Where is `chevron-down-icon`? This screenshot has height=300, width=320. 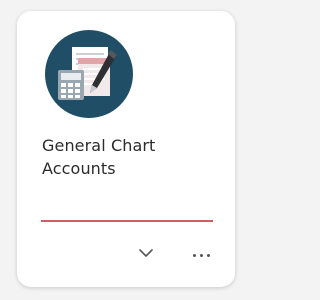
chevron-down-icon is located at coordinates (146, 253).